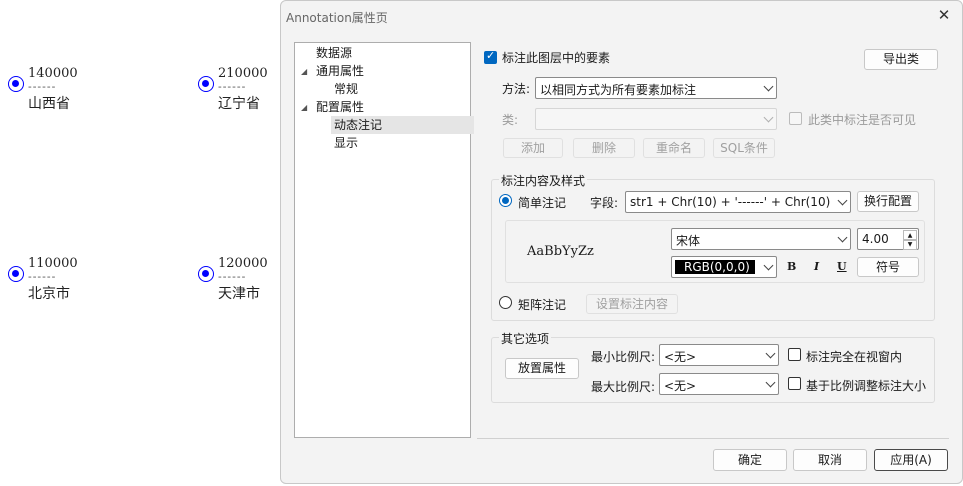 The image size is (963, 486). What do you see at coordinates (719, 355) in the screenshot?
I see `min-scale-select: <无>` at bounding box center [719, 355].